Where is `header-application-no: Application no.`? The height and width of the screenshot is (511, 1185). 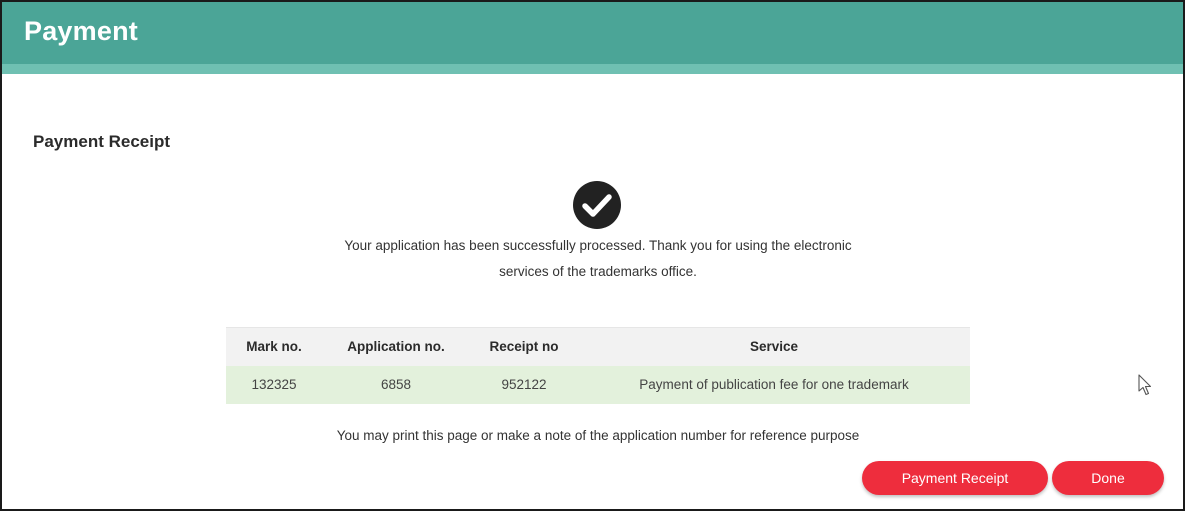 header-application-no: Application no. is located at coordinates (396, 346).